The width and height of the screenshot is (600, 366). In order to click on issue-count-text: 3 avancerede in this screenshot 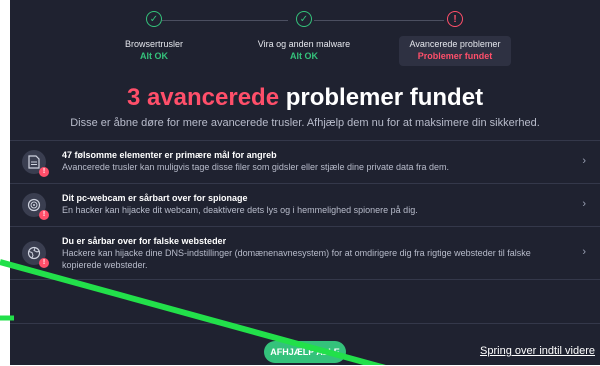, I will do `click(203, 97)`.